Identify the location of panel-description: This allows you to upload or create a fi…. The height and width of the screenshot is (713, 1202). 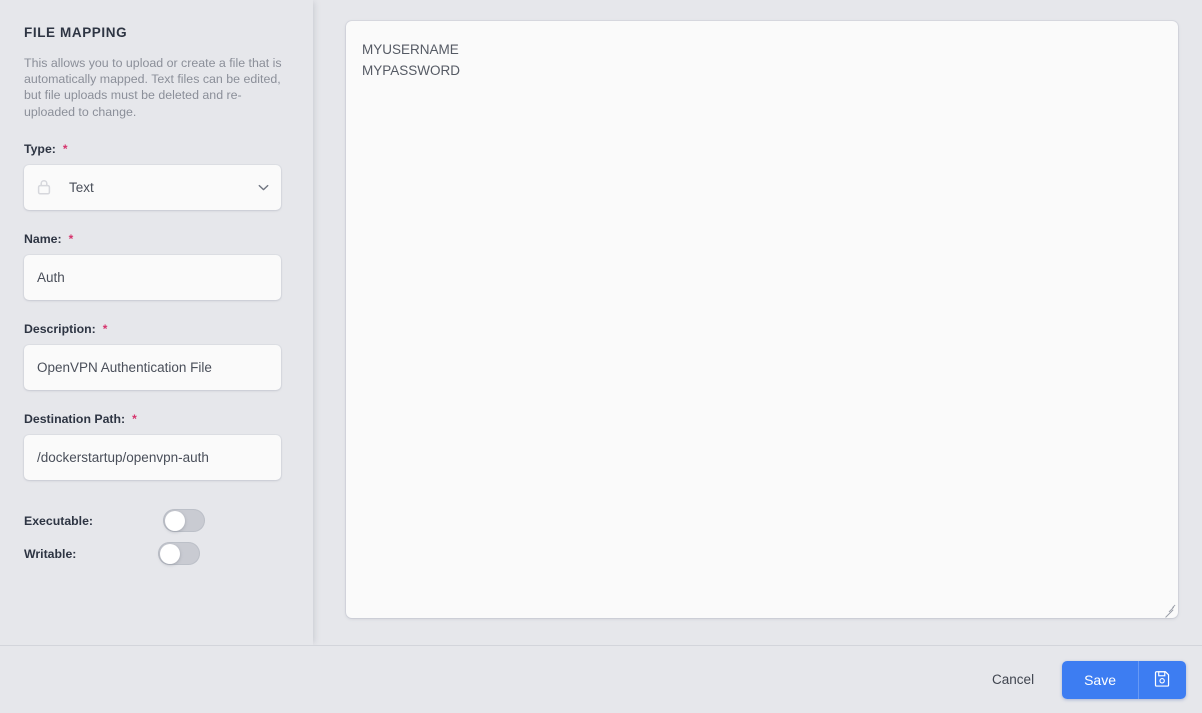
(153, 87).